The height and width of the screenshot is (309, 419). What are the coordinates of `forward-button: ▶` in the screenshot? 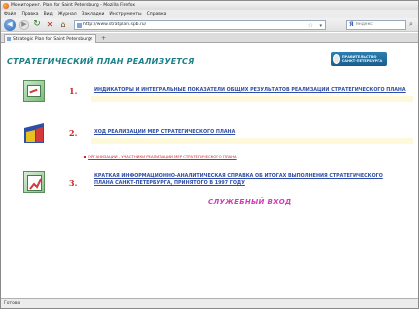 It's located at (24, 24).